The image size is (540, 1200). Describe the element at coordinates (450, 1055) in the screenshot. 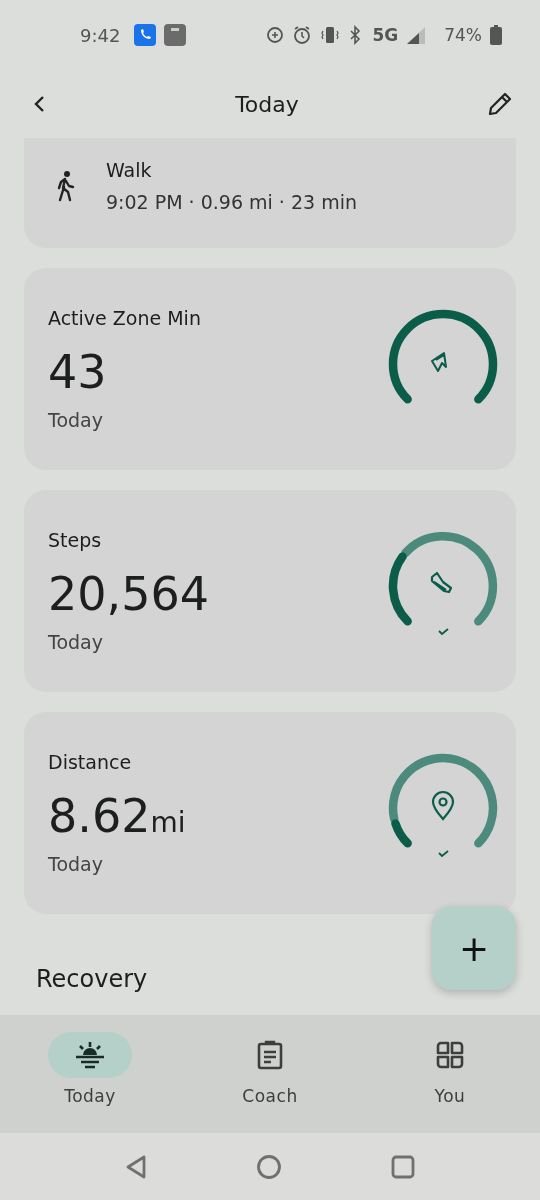

I see `grid-icon` at that location.